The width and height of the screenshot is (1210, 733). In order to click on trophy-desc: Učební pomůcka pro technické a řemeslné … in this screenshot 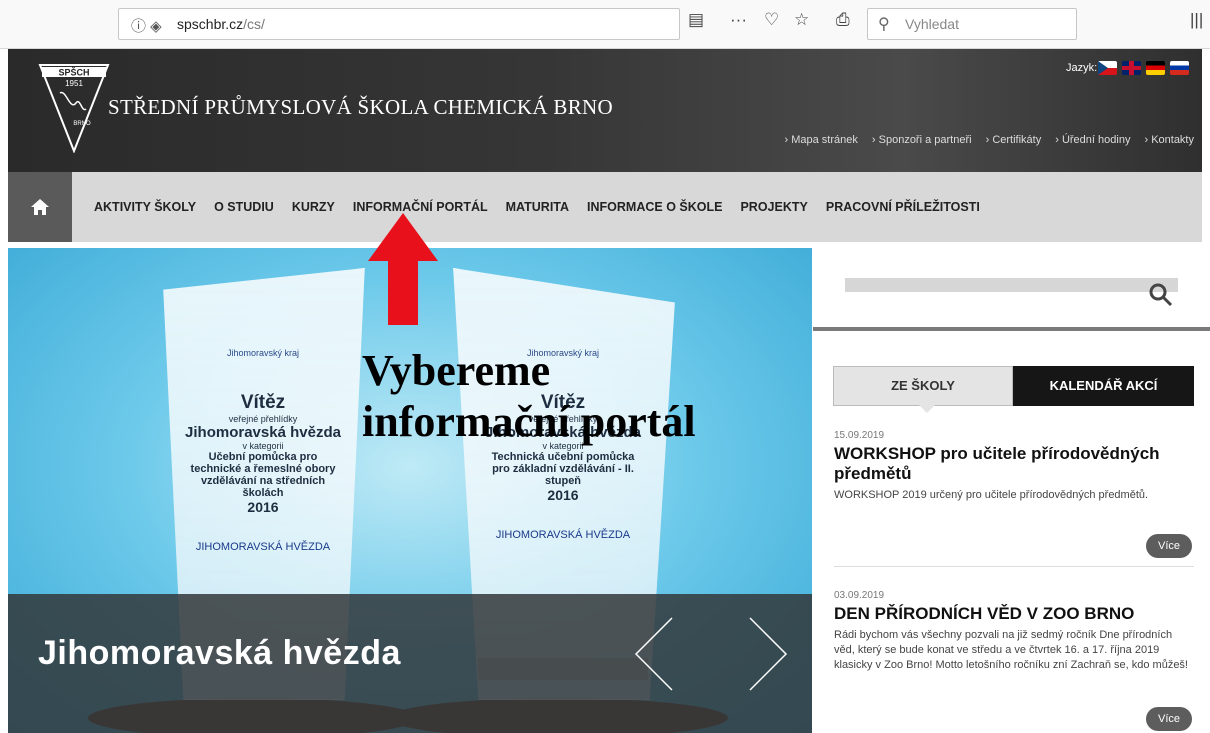, I will do `click(263, 475)`.